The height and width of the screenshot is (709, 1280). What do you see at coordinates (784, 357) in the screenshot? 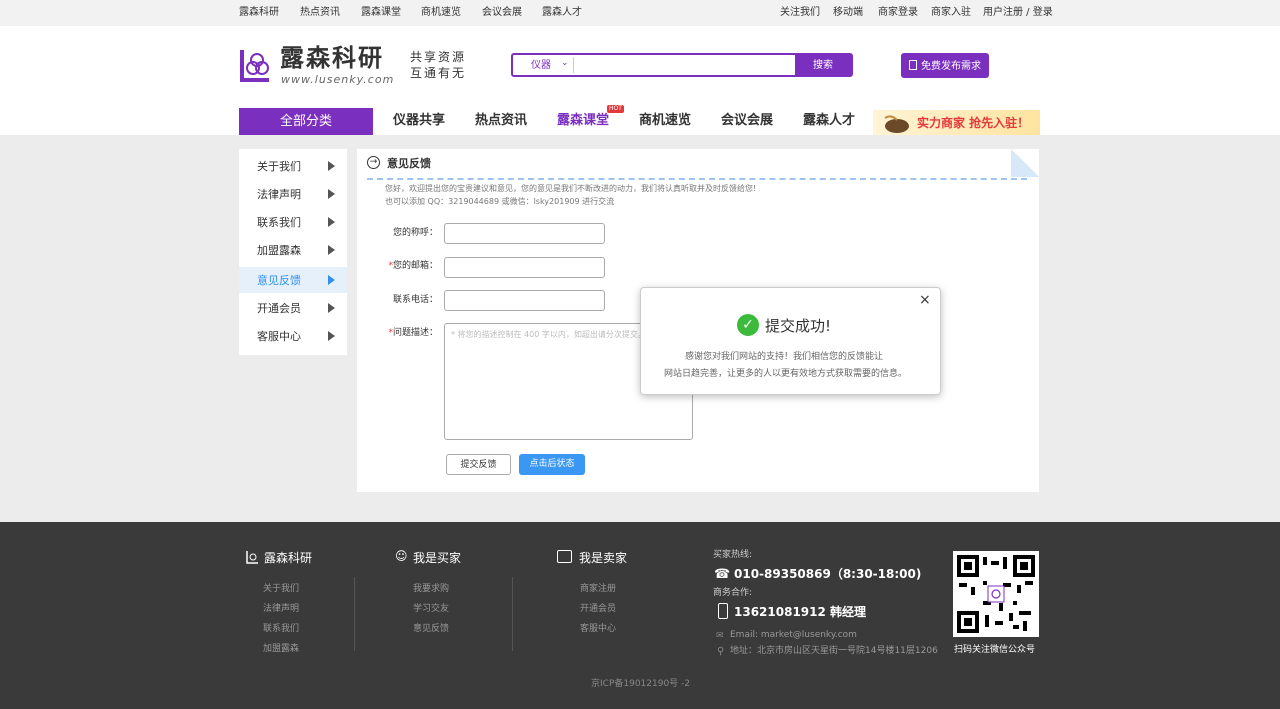
I see `success-message-line-1: 感谢您对我们网站的支持！我们相信您的反馈能让` at bounding box center [784, 357].